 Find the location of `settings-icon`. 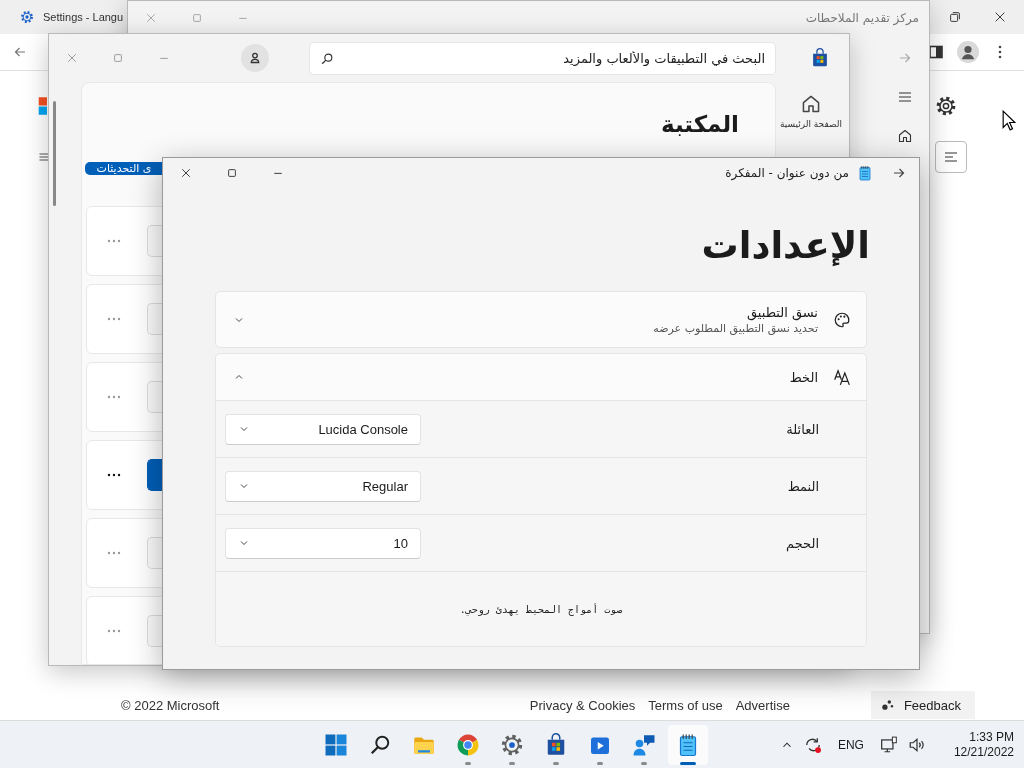

settings-icon is located at coordinates (946, 106).